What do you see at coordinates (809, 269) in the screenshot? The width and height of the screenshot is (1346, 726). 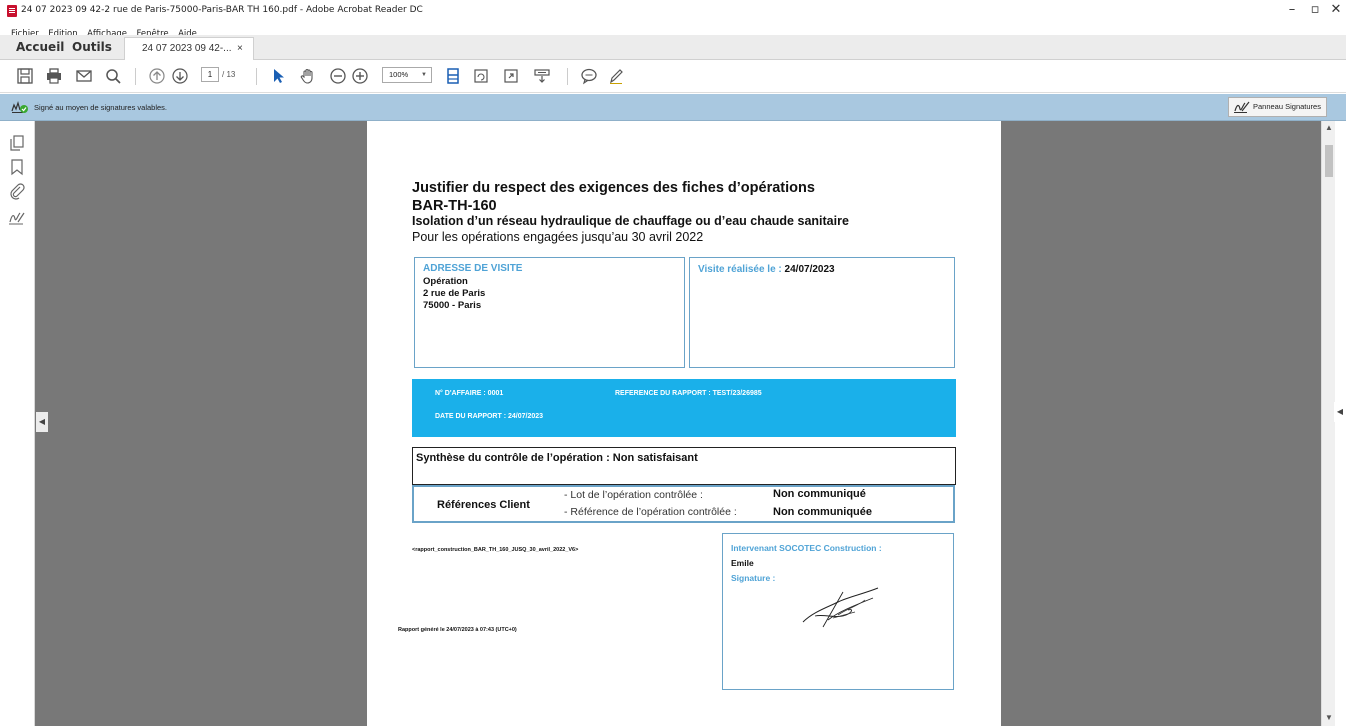 I see `visit-date: 24/07/2023` at bounding box center [809, 269].